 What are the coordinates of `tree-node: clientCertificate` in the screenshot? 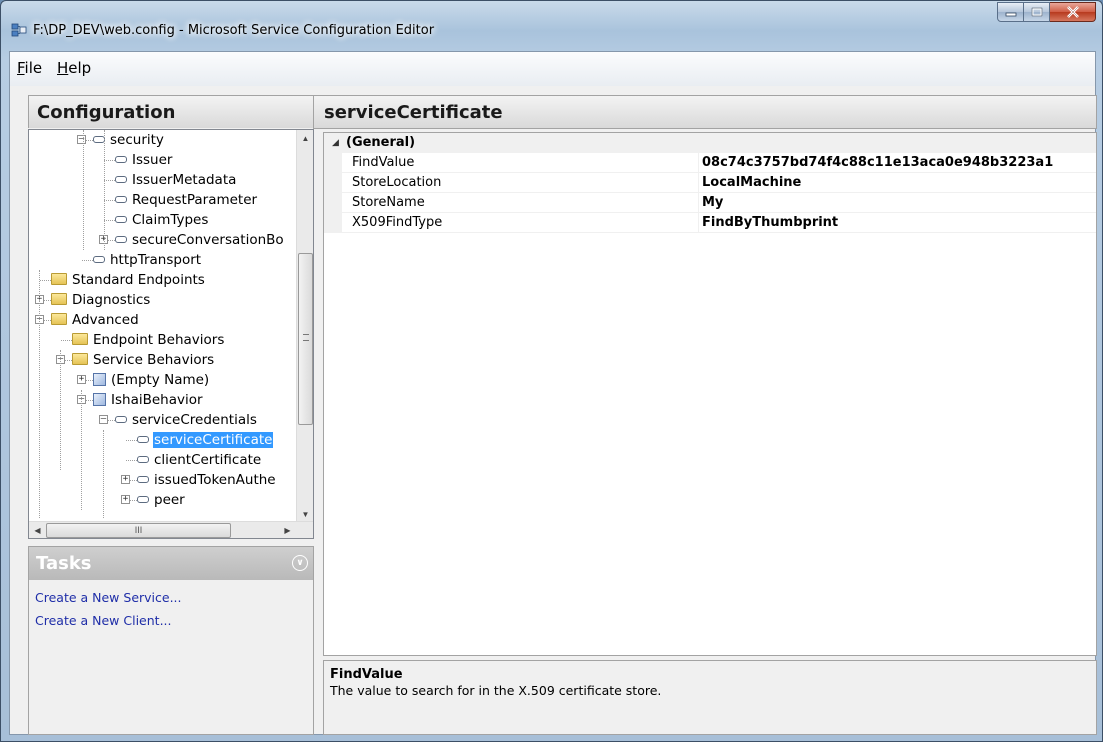 It's located at (199, 460).